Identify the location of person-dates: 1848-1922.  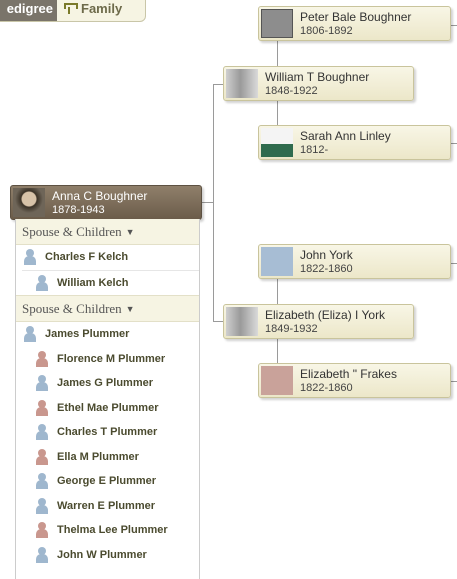
(291, 91).